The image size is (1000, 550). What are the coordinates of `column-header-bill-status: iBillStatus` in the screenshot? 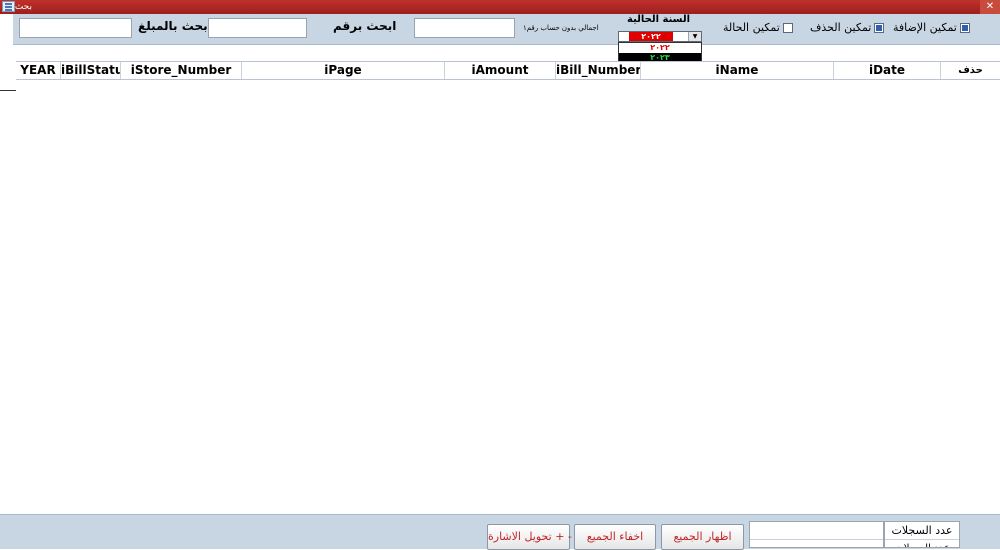 It's located at (90, 70).